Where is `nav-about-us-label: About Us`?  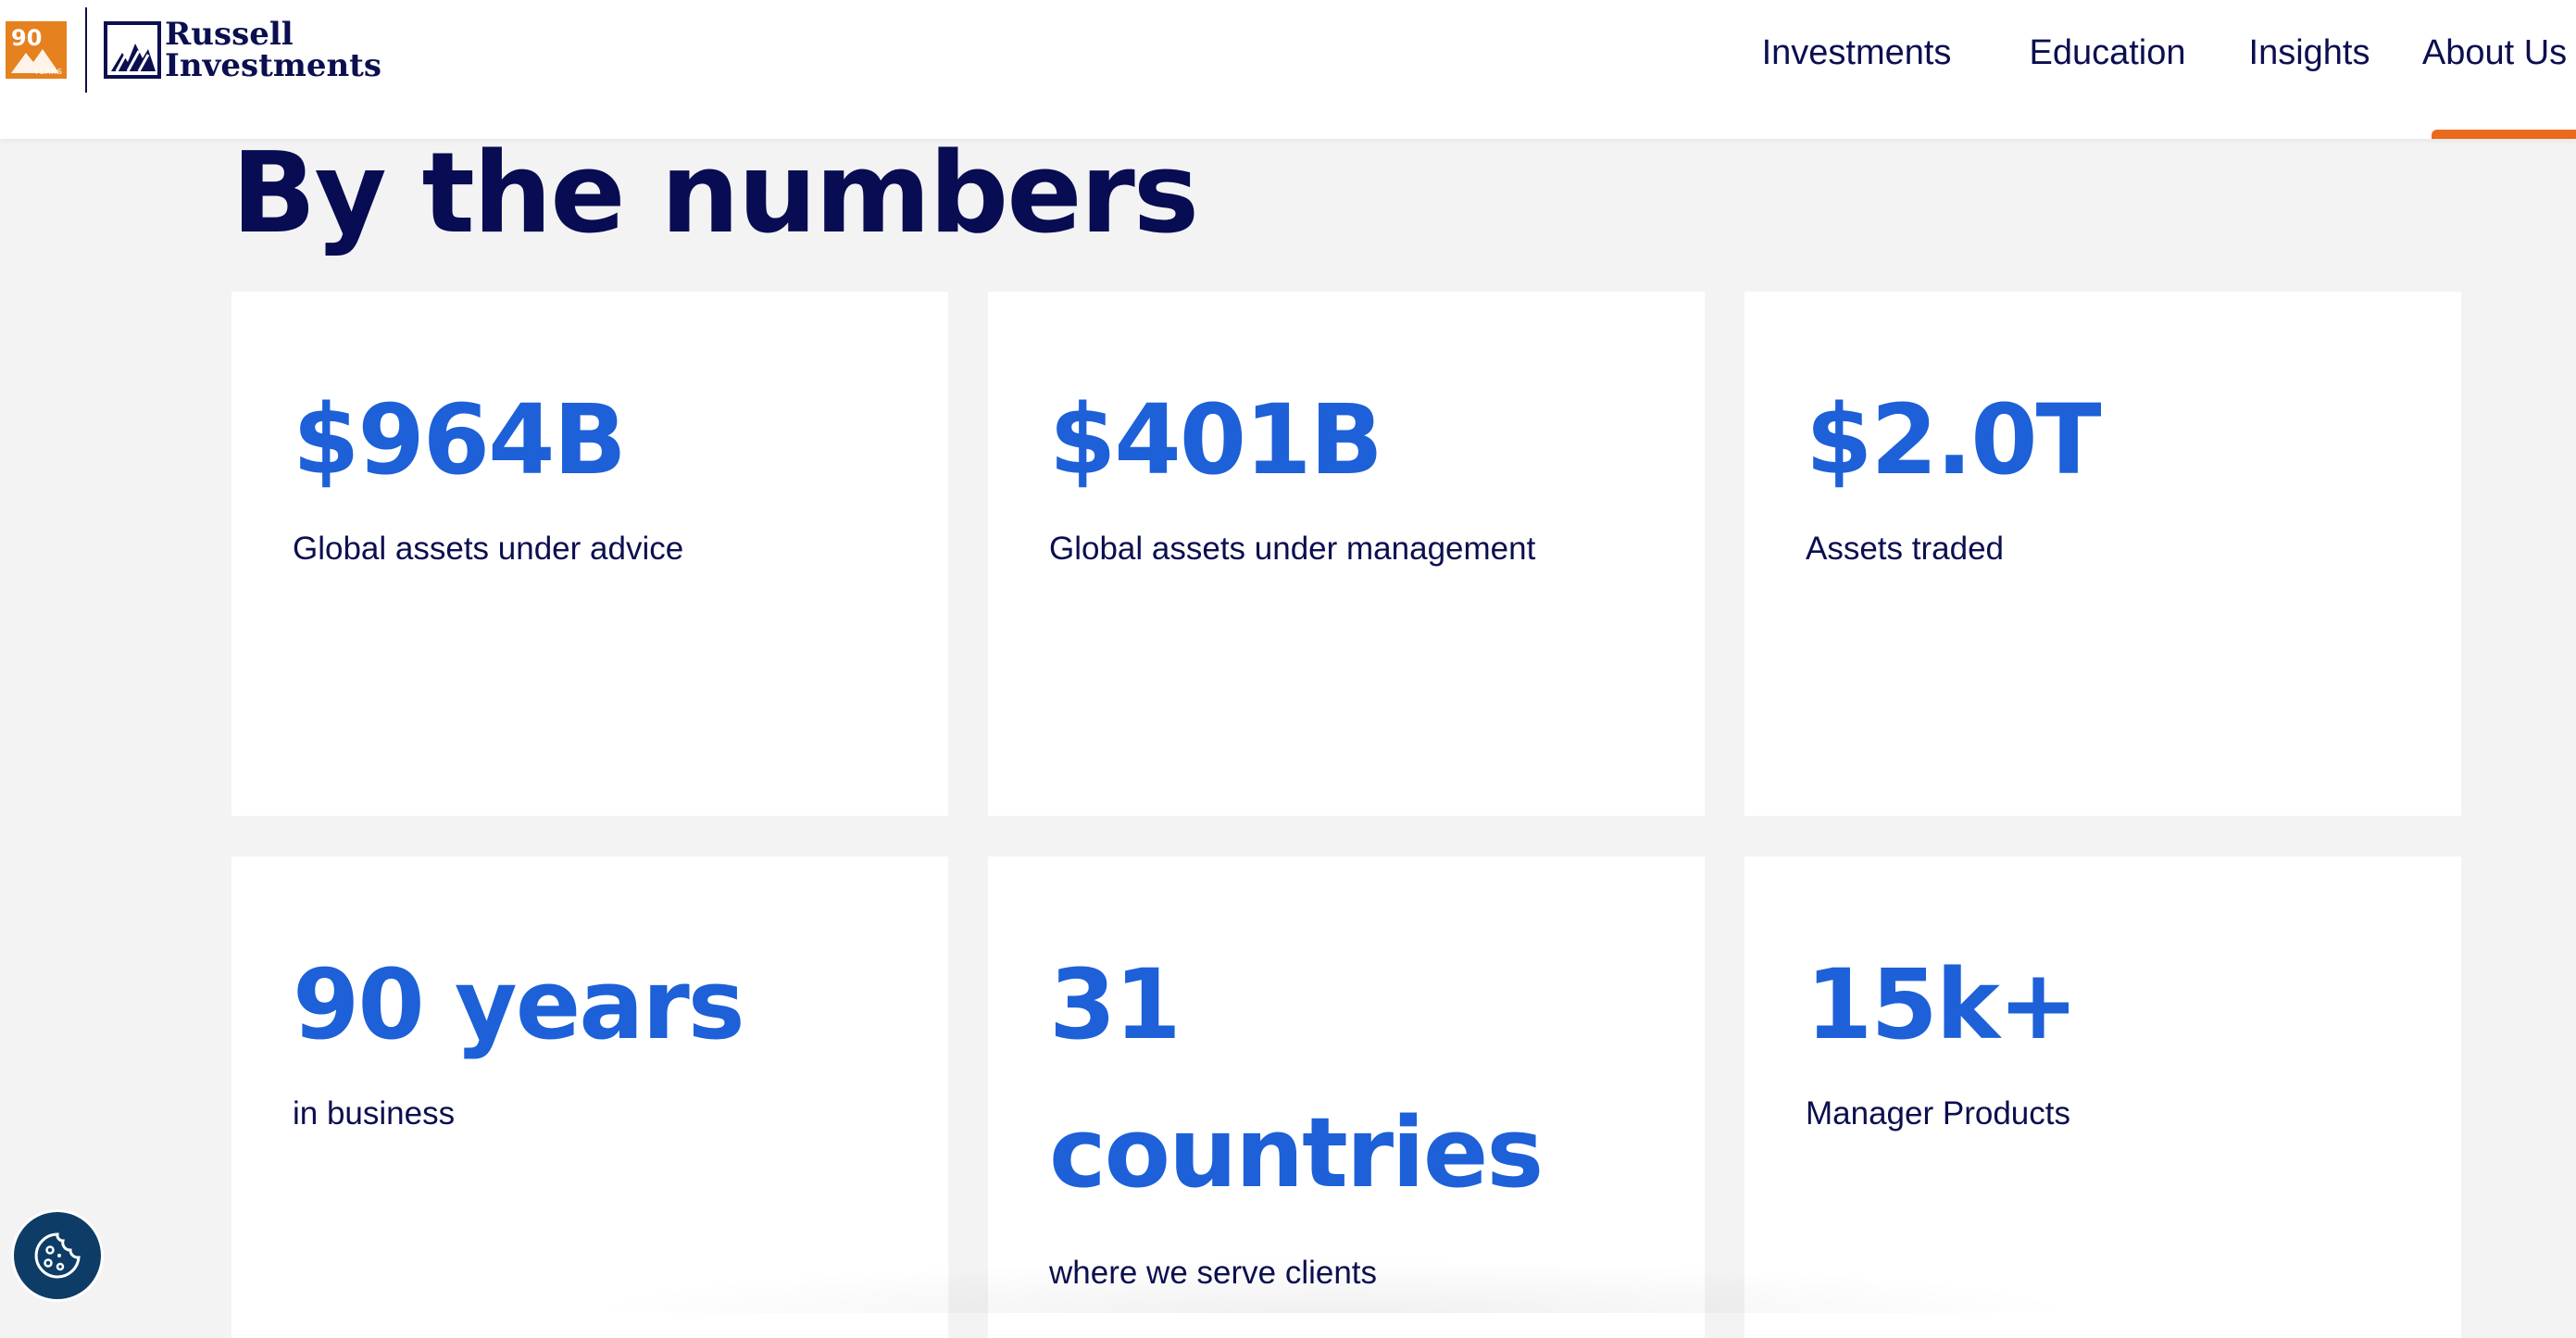
nav-about-us-label: About Us is located at coordinates (2494, 52).